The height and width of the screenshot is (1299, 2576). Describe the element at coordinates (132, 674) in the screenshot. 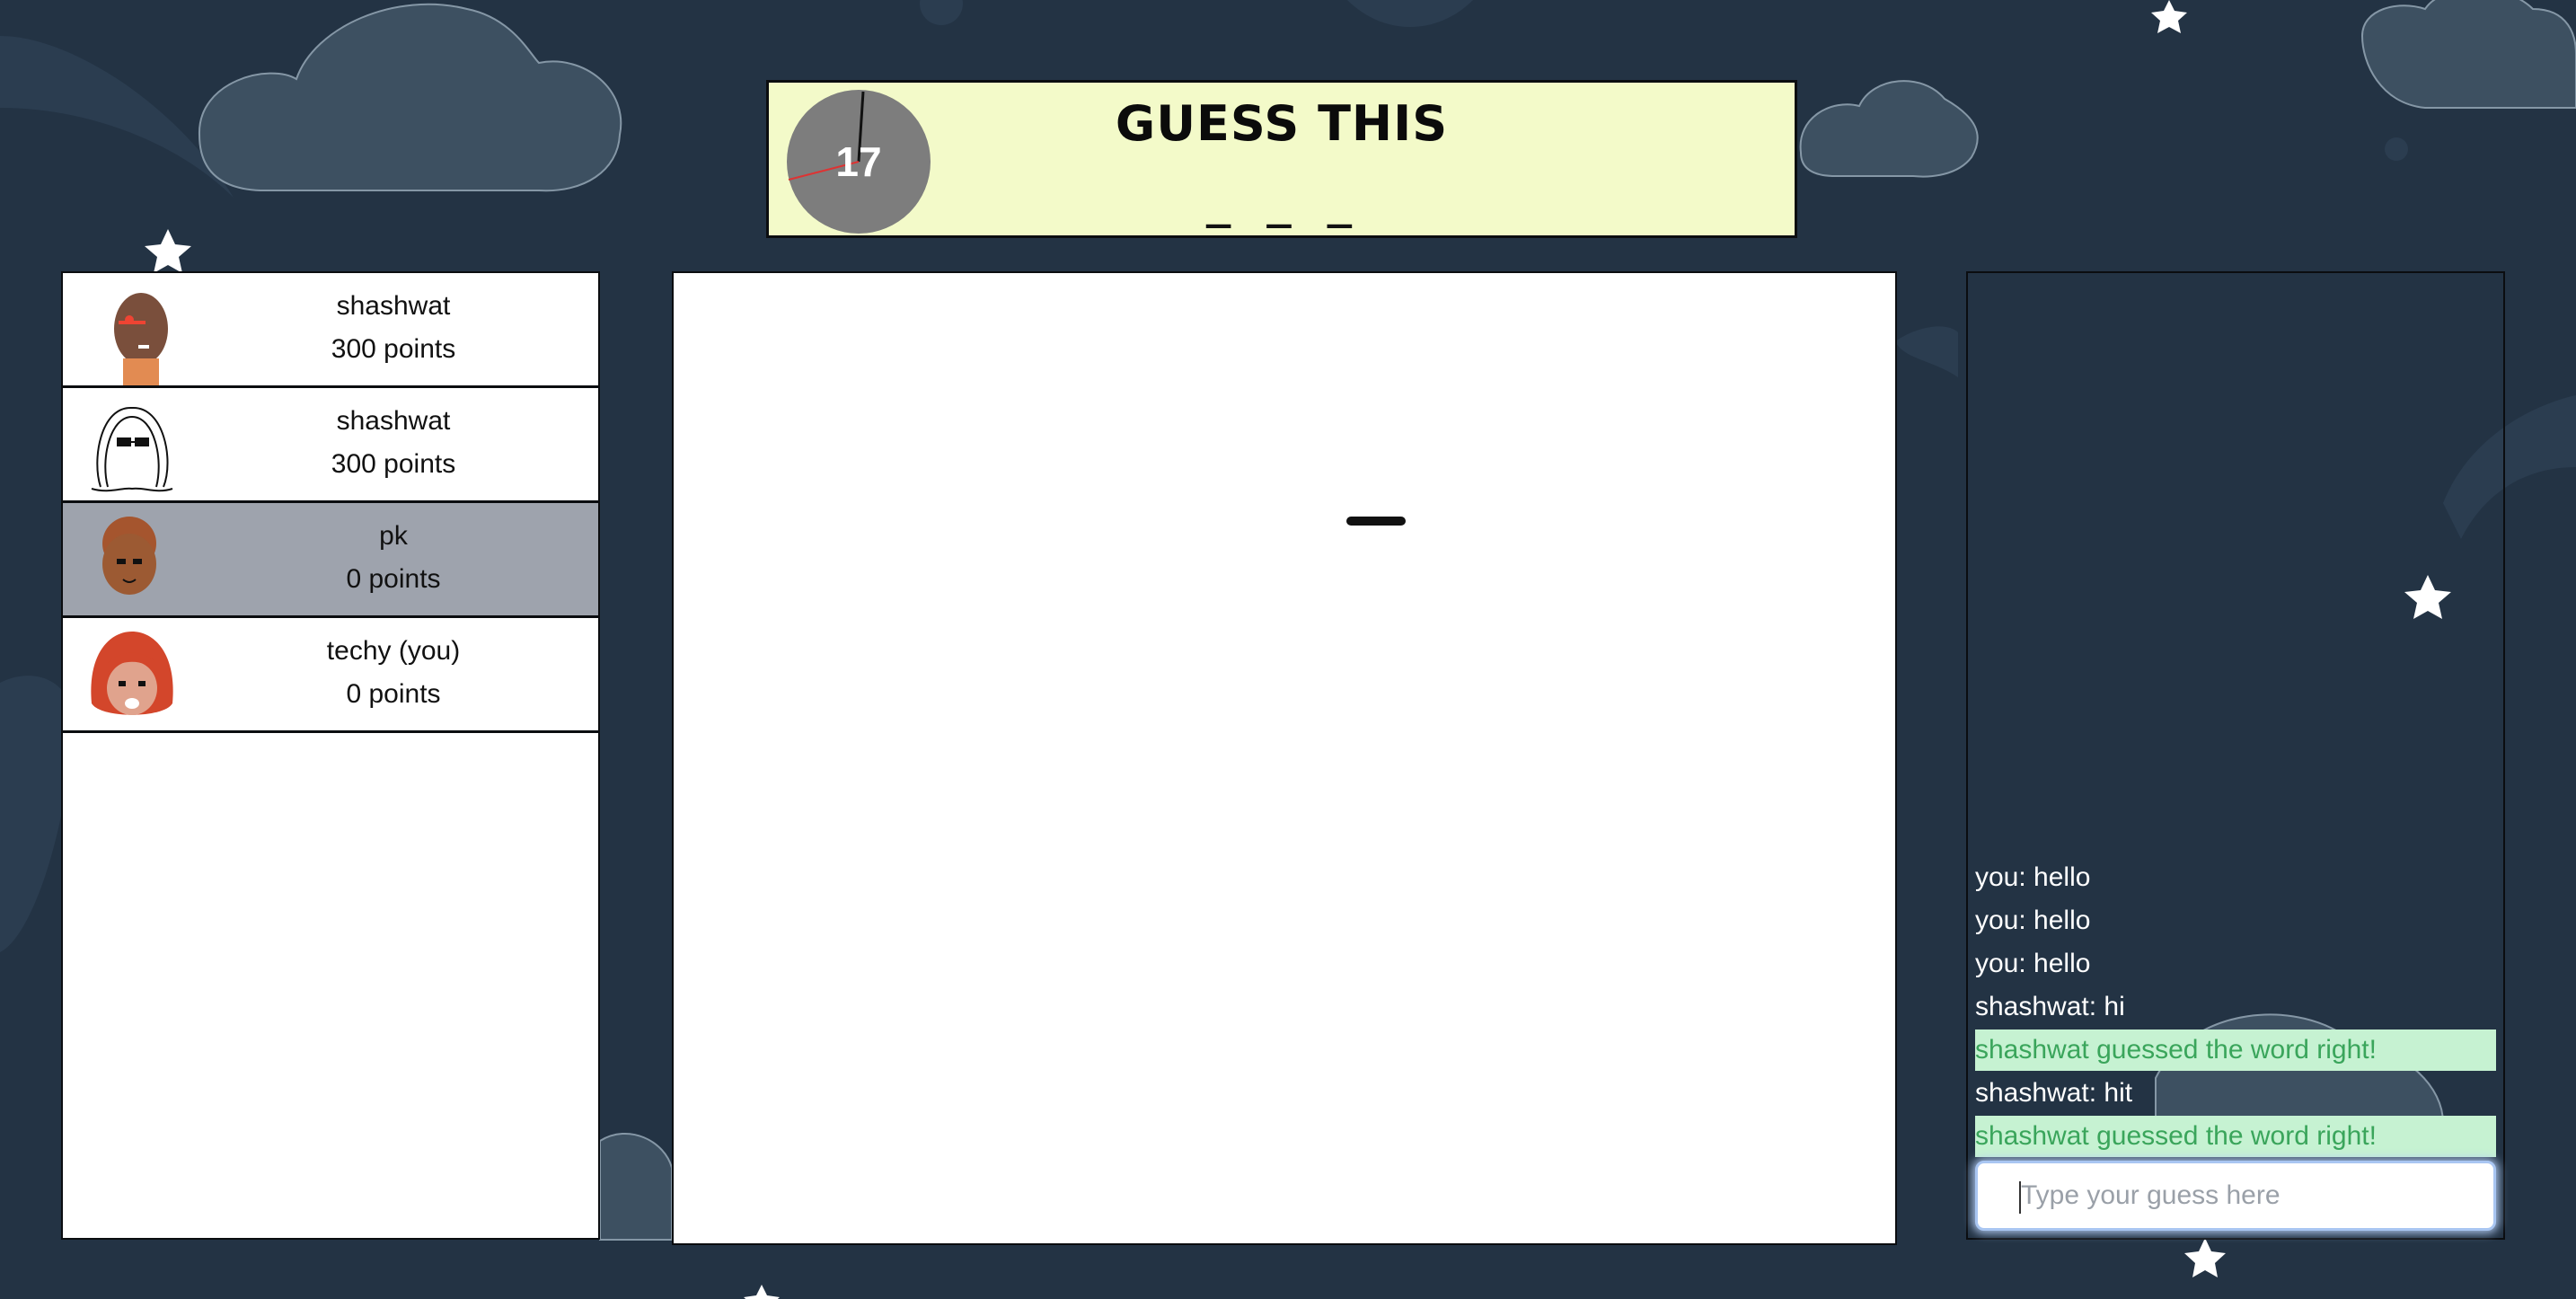

I see `red-hair-avatar-icon` at that location.